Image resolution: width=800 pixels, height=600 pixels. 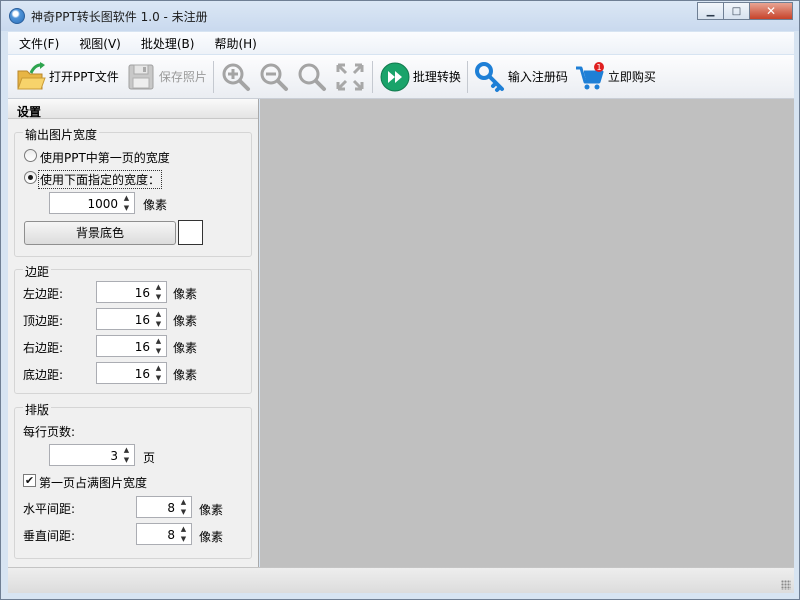 I want to click on close-button: ✕, so click(x=771, y=11).